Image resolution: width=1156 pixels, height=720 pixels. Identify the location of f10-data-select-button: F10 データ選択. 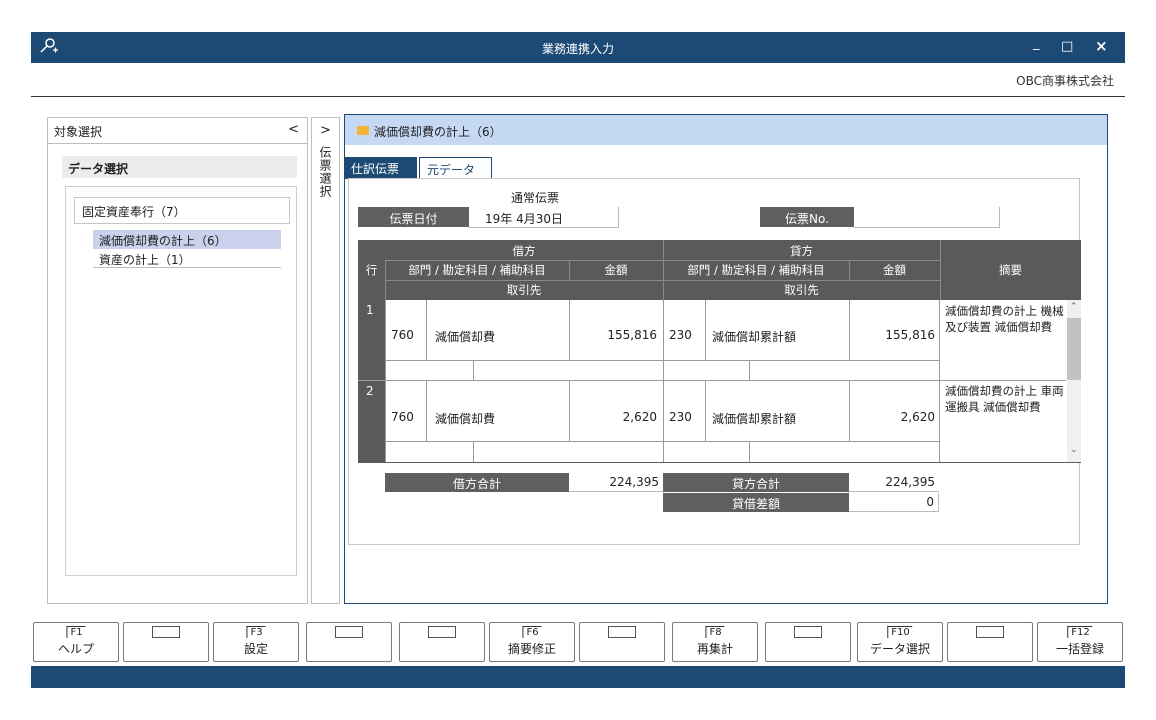
(900, 642).